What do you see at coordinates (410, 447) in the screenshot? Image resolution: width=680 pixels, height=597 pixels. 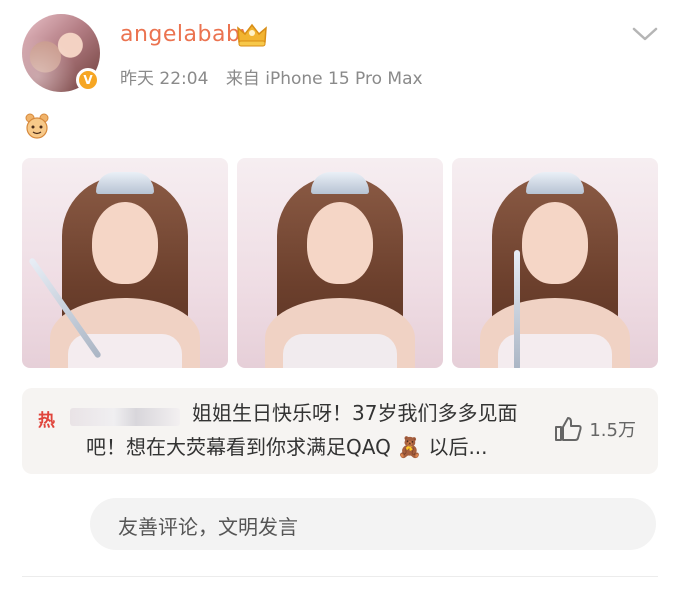 I see `bear-emoji-icon: 🧸` at bounding box center [410, 447].